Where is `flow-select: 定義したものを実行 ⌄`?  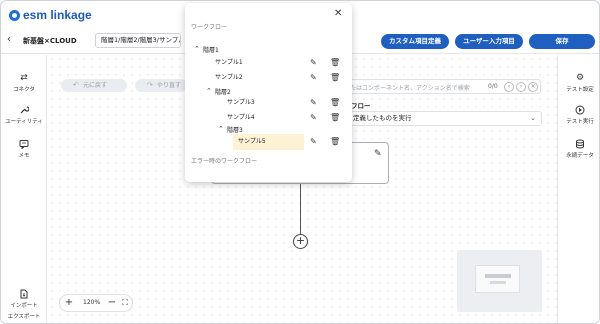
flow-select: 定義したものを実行 ⌄ is located at coordinates (444, 118).